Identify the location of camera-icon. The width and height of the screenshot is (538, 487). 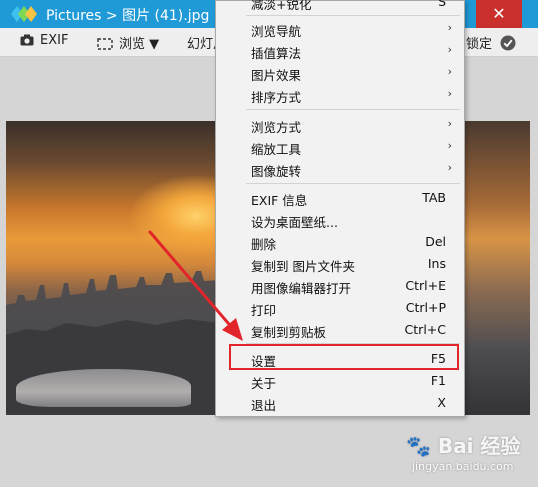
(27, 40).